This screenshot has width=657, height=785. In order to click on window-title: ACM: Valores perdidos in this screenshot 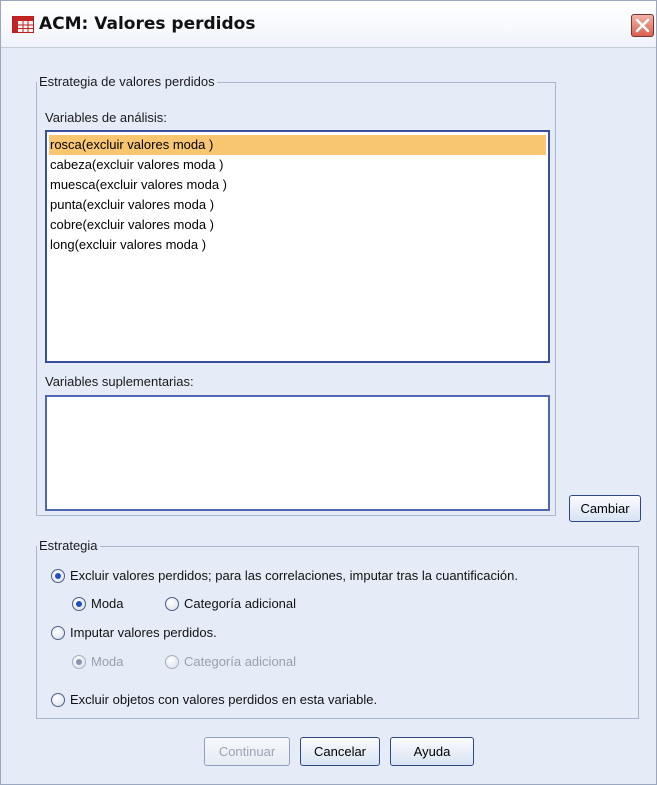, I will do `click(147, 24)`.